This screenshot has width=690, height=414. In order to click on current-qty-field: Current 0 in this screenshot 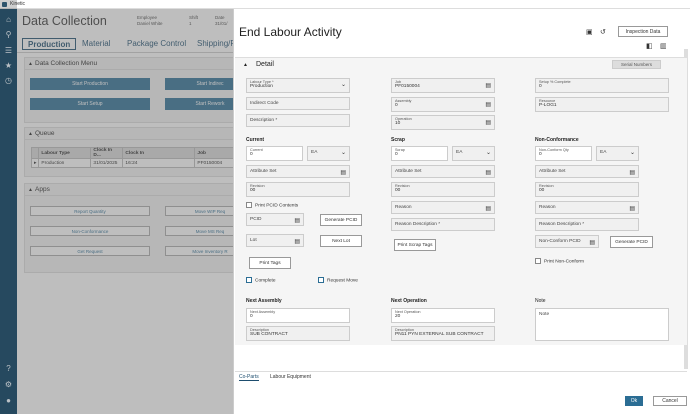, I will do `click(274, 153)`.